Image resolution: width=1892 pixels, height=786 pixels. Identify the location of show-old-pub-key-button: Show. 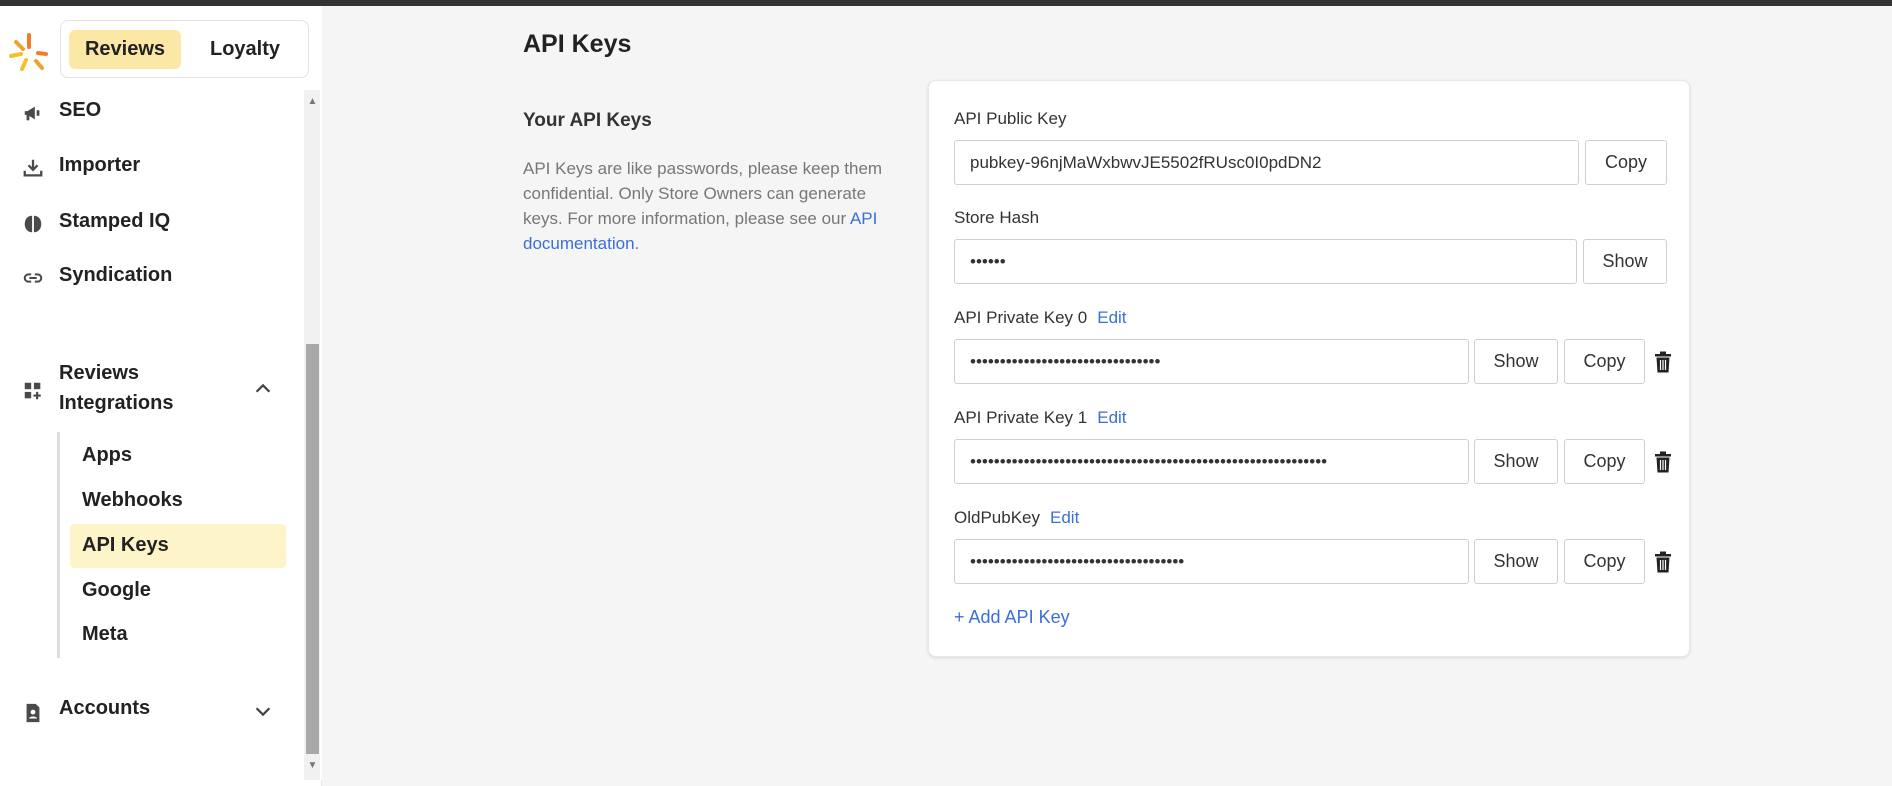
(1516, 561).